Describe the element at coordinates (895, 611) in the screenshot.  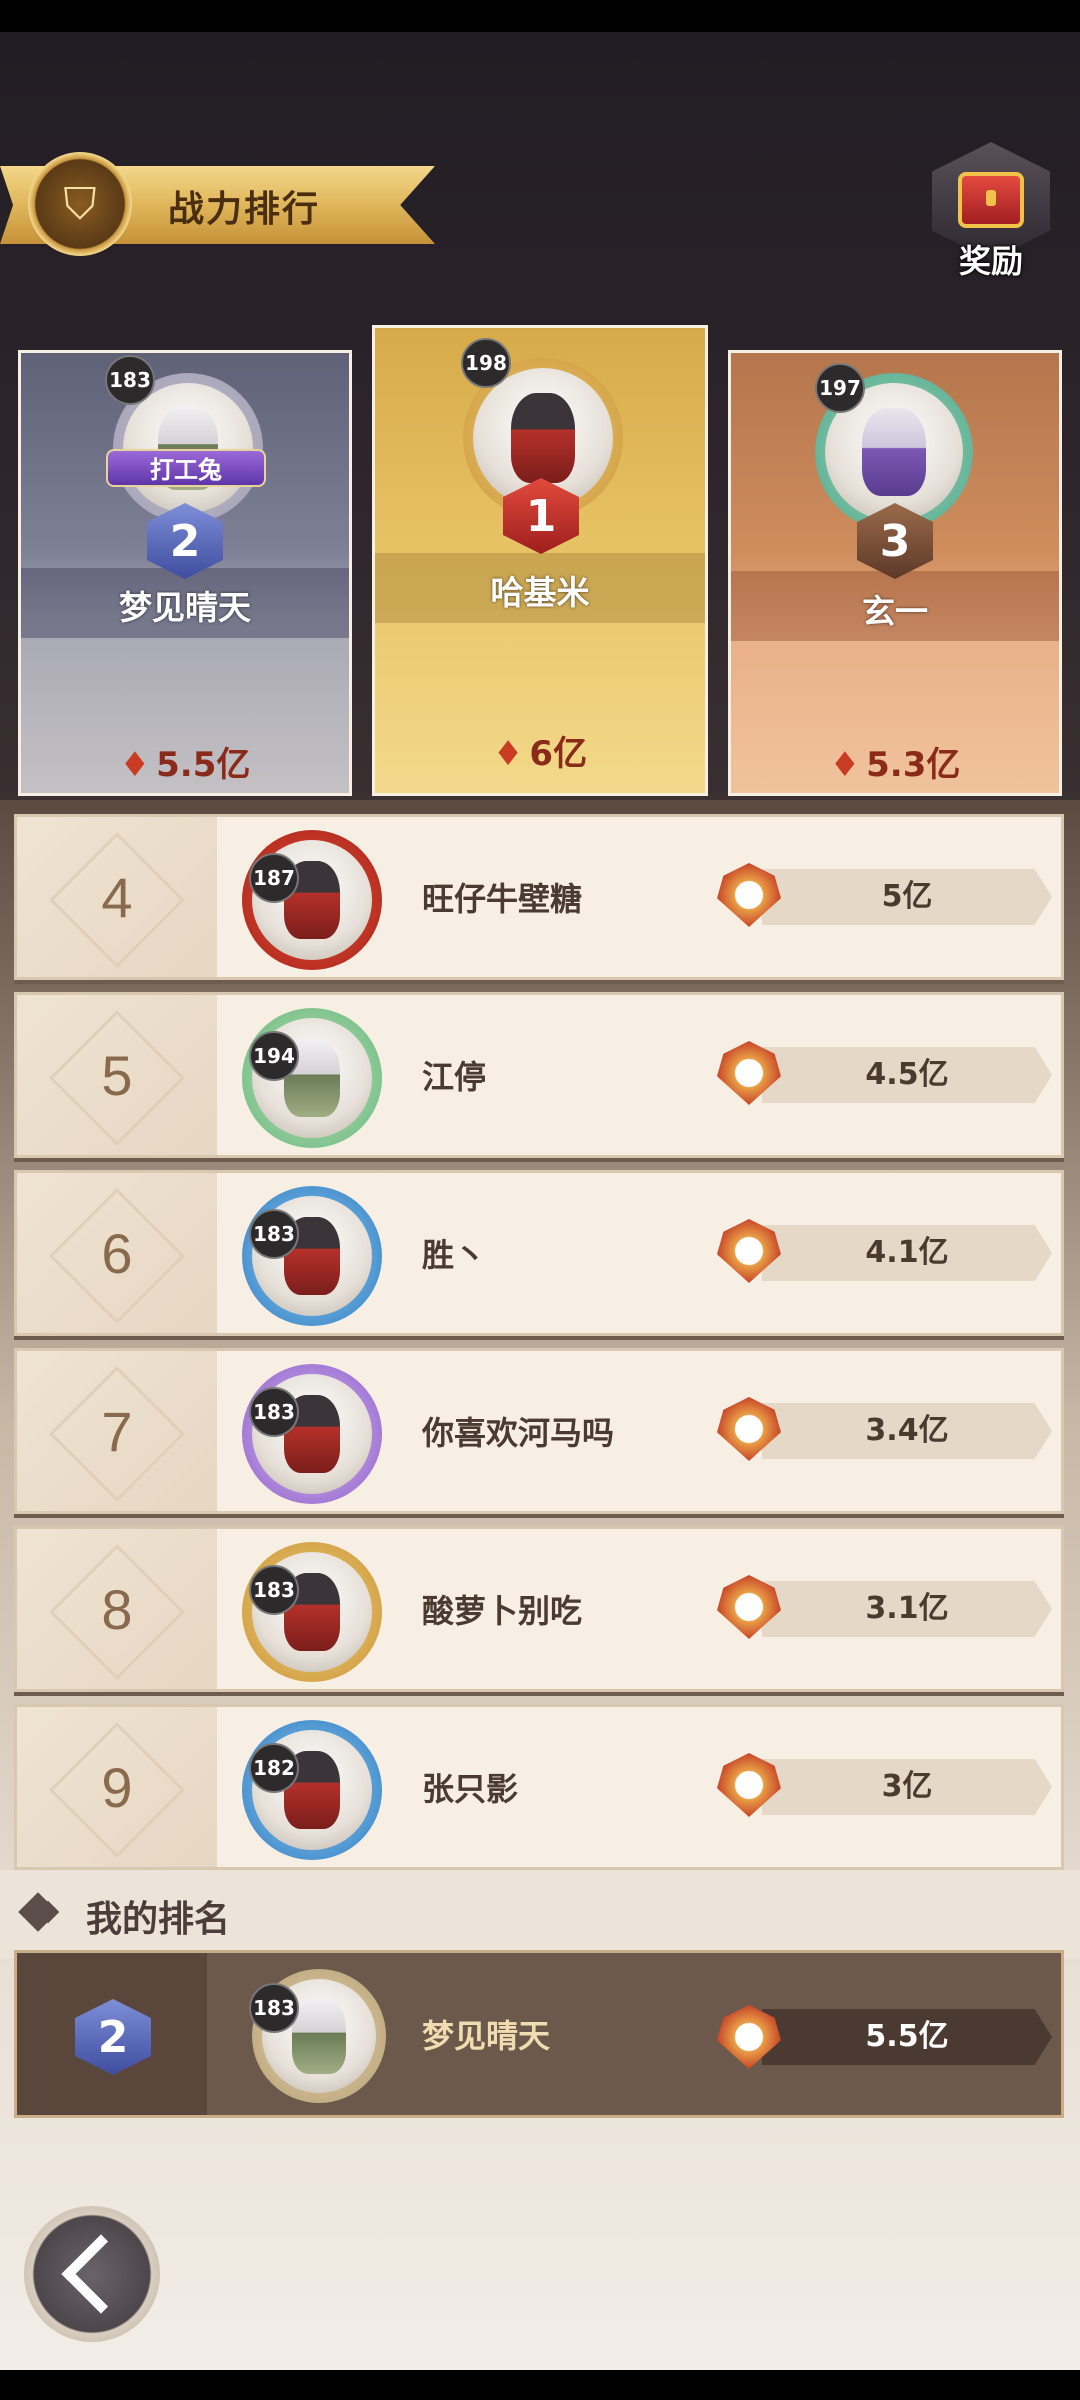
I see `player-name: 玄一` at that location.